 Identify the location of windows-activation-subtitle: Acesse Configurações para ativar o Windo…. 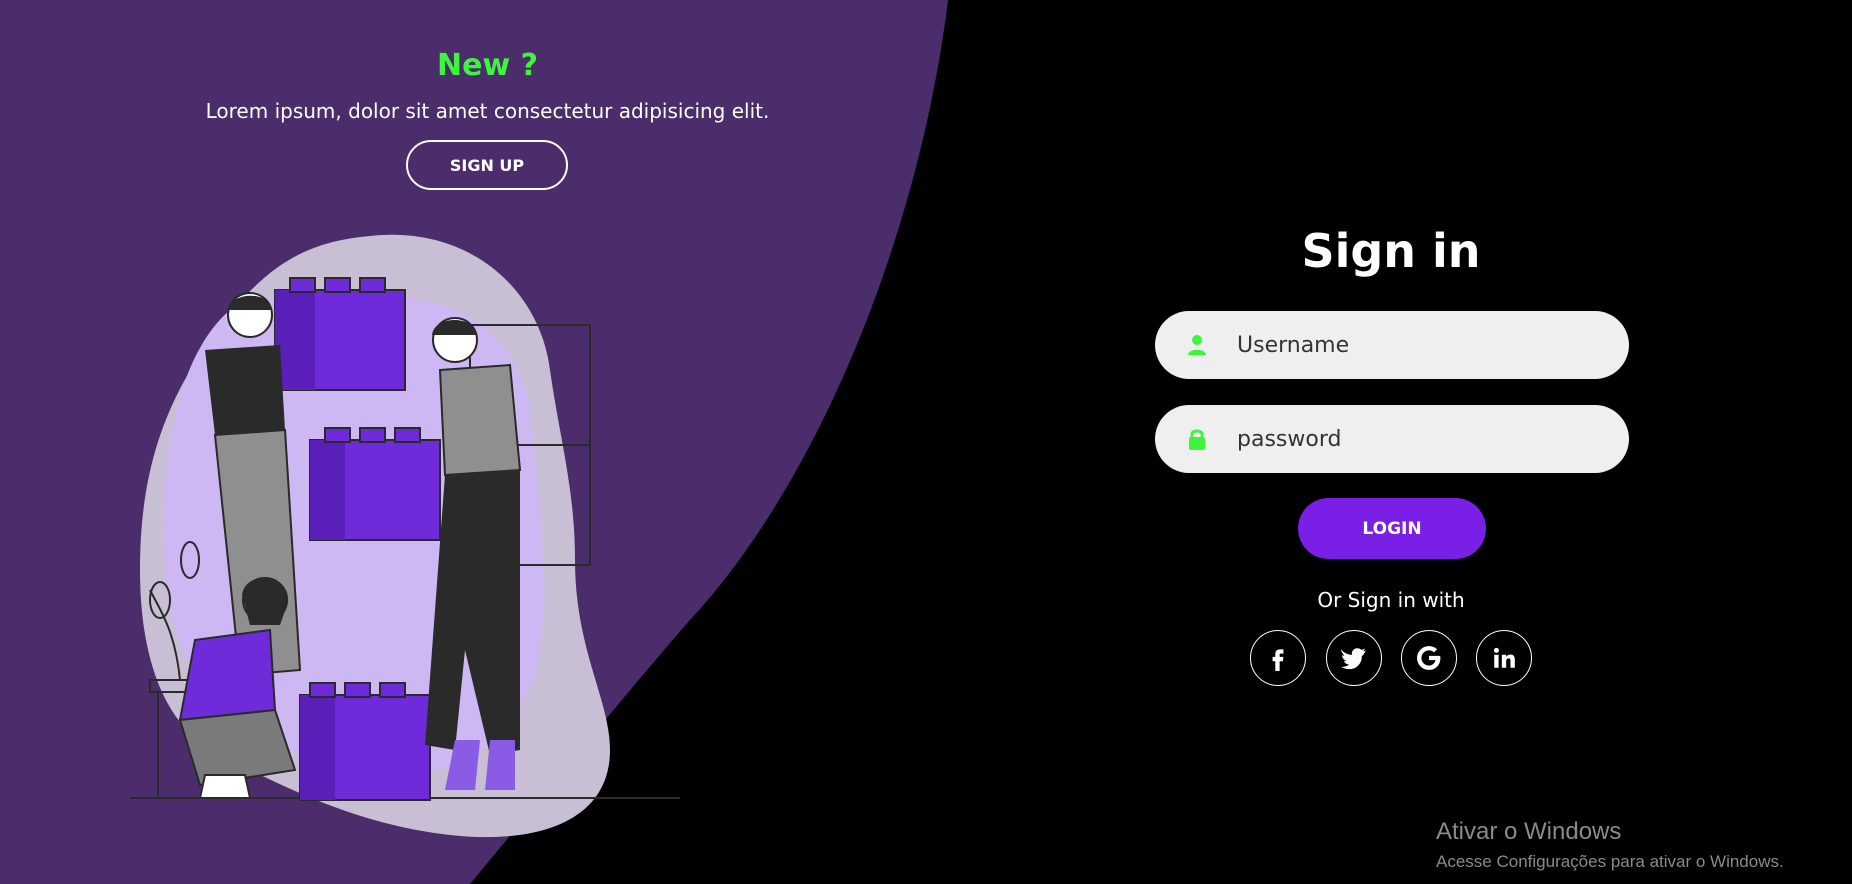
(1610, 861).